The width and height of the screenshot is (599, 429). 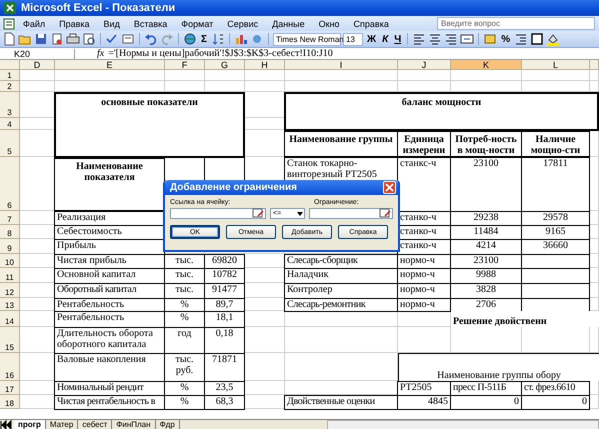 I want to click on table-cell: 36660, so click(x=555, y=247).